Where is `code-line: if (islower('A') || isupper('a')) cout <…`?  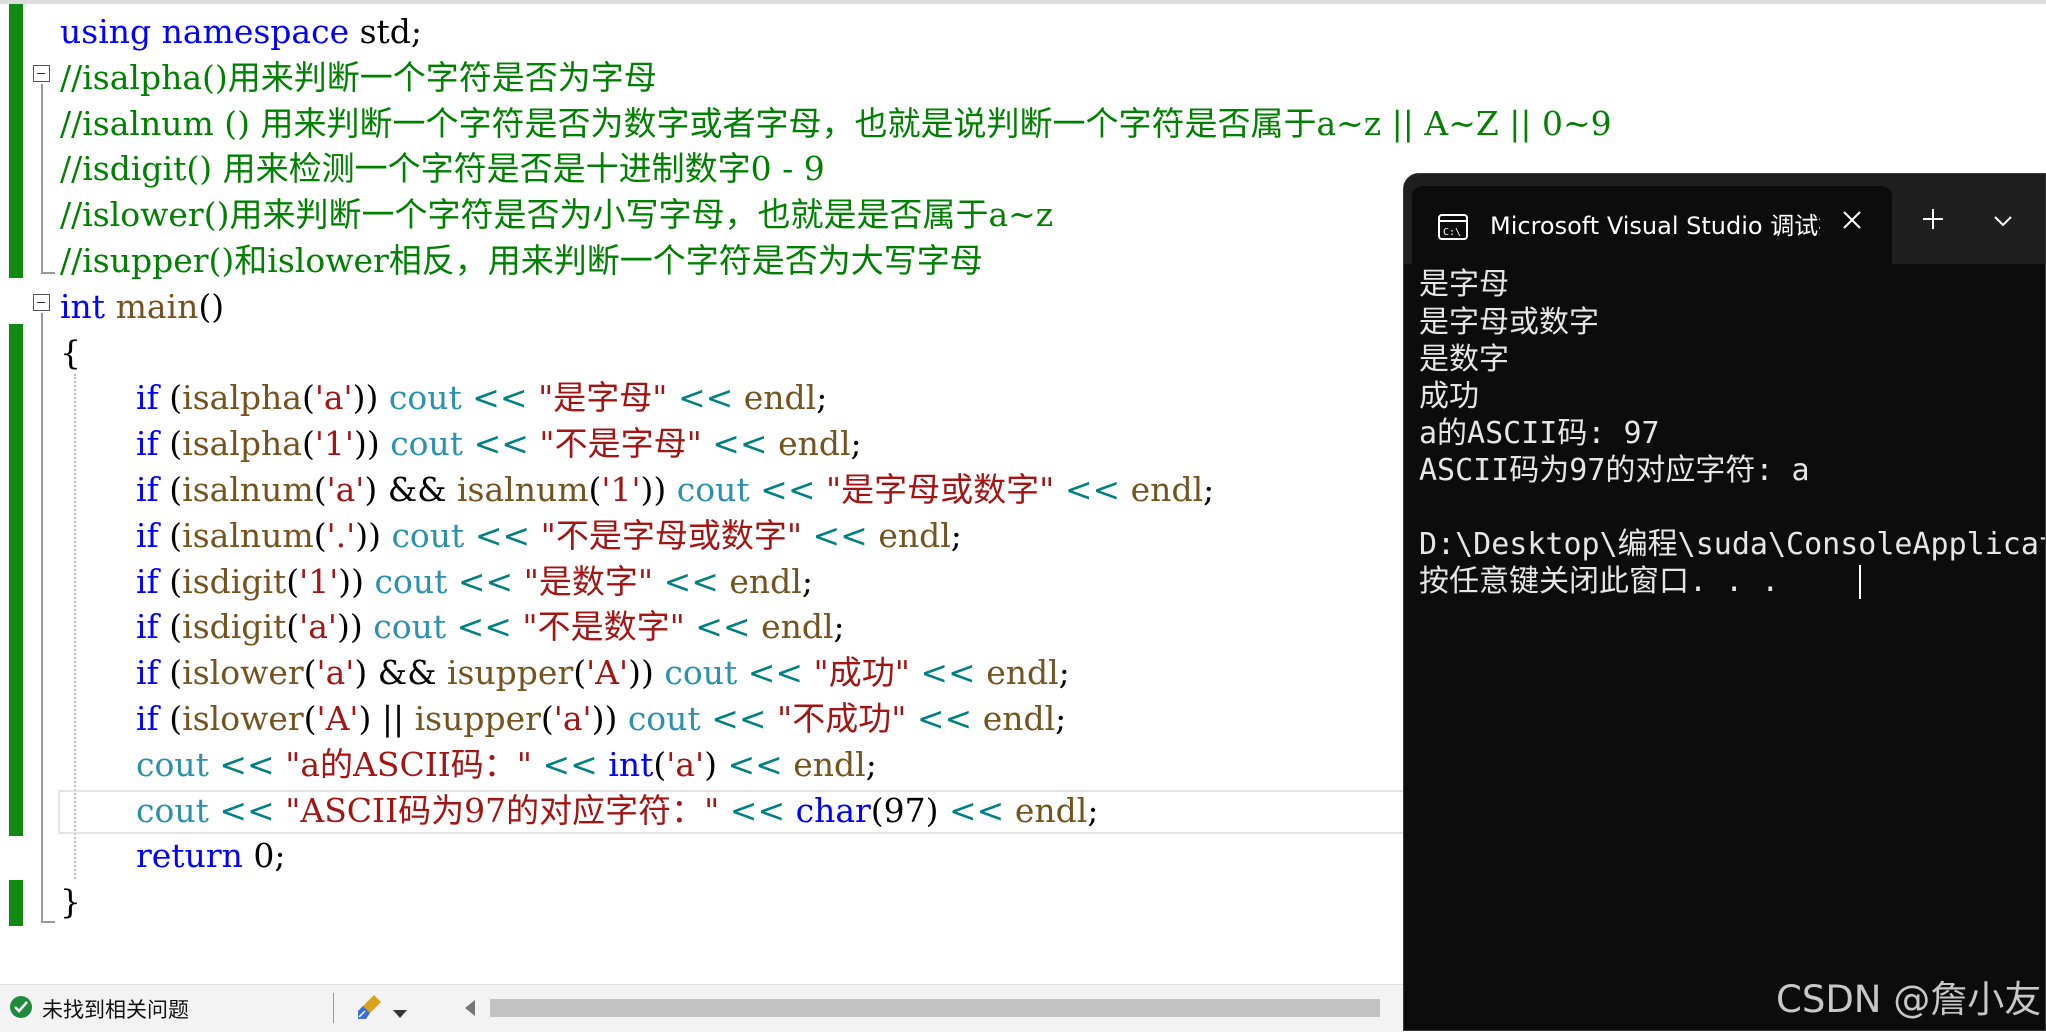 code-line: if (islower('A') || isupper('a')) cout <… is located at coordinates (601, 719).